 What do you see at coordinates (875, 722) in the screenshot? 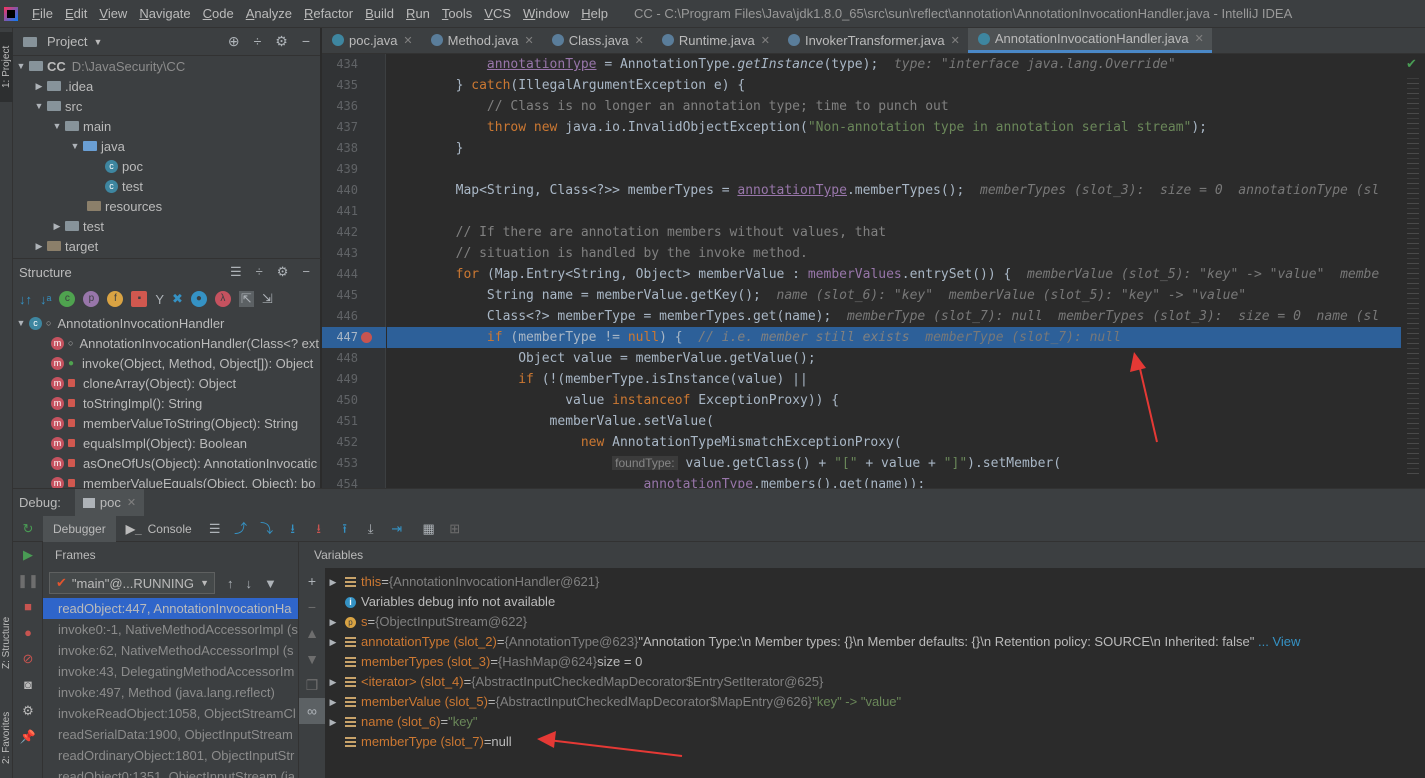
I see `variable-row: ▶ name (slot_6) = "key"` at bounding box center [875, 722].